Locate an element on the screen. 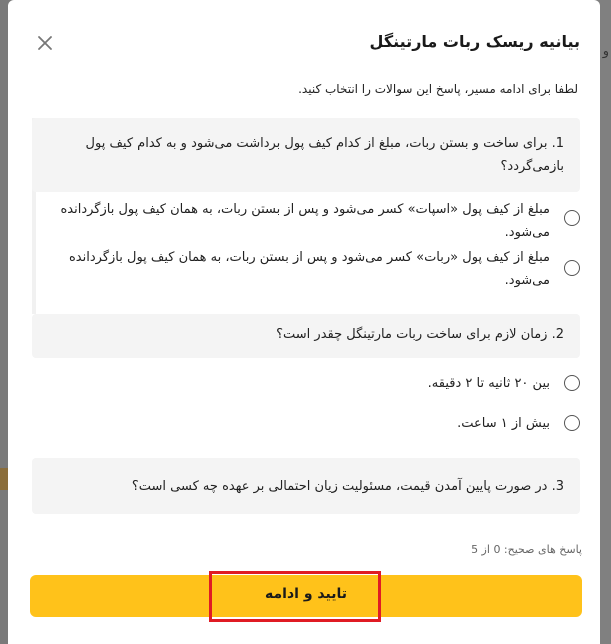  option-text: بین ۲۰ ثانیه تا ۲ دقیقه. is located at coordinates (488, 383).